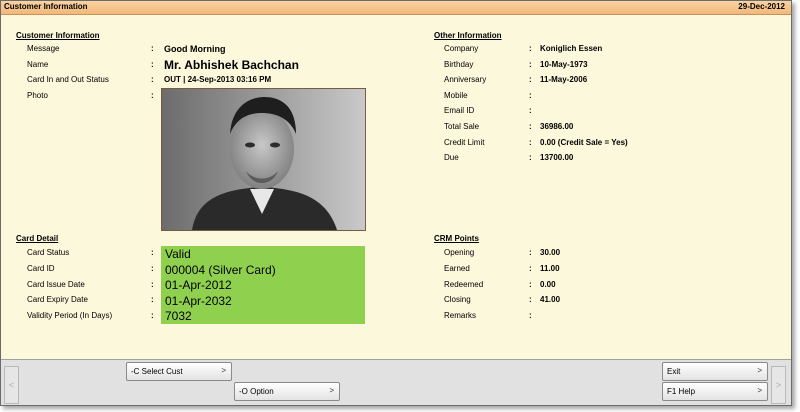 The width and height of the screenshot is (800, 412). What do you see at coordinates (681, 391) in the screenshot?
I see `help-label: F1 Help` at bounding box center [681, 391].